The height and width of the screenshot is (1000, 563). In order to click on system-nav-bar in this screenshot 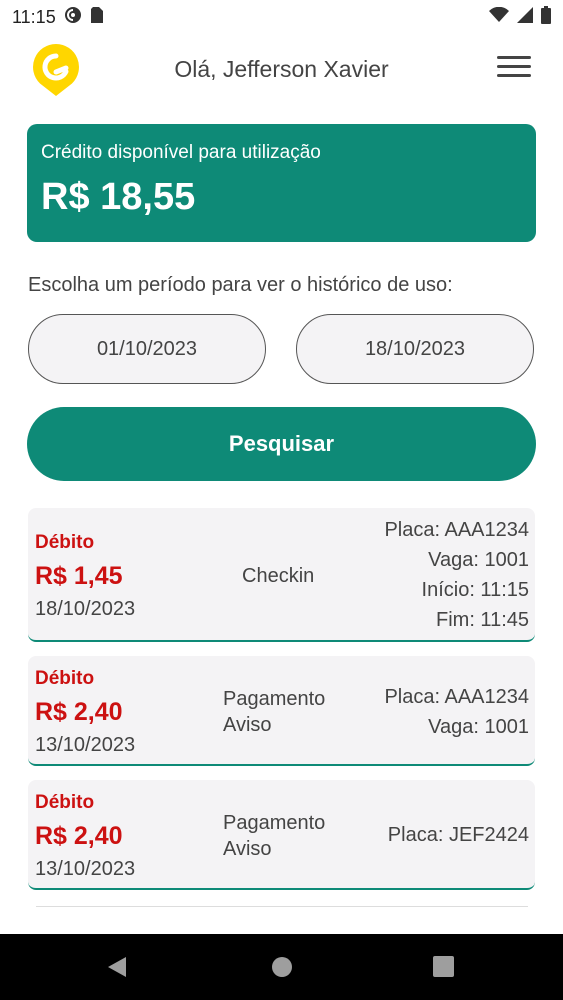, I will do `click(281, 967)`.